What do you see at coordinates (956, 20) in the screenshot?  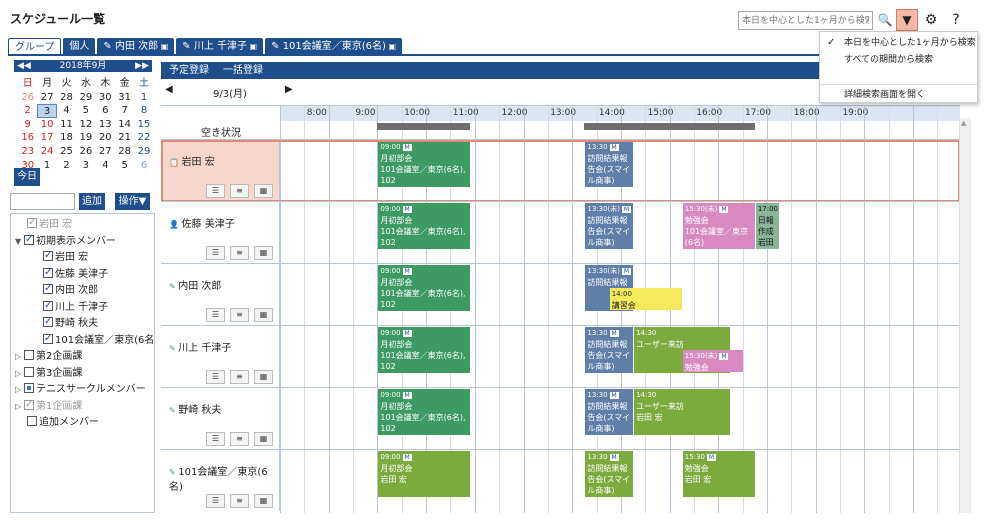 I see `help-icon: ?` at bounding box center [956, 20].